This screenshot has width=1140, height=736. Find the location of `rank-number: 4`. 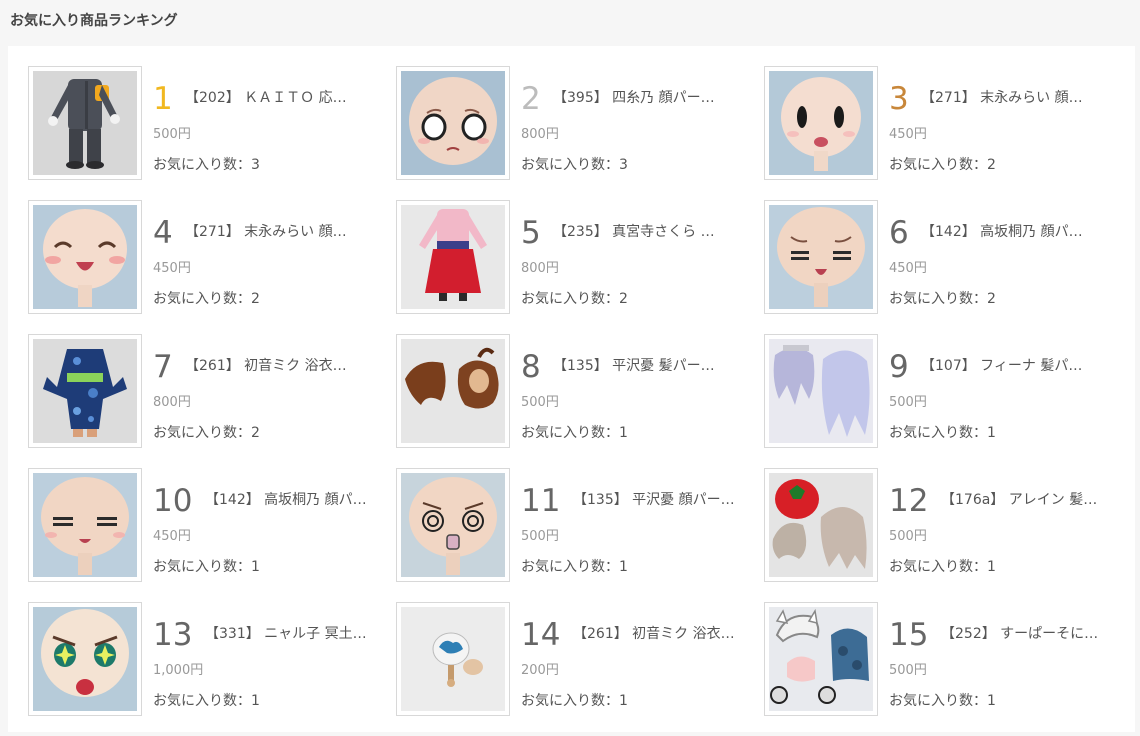

rank-number: 4 is located at coordinates (163, 233).